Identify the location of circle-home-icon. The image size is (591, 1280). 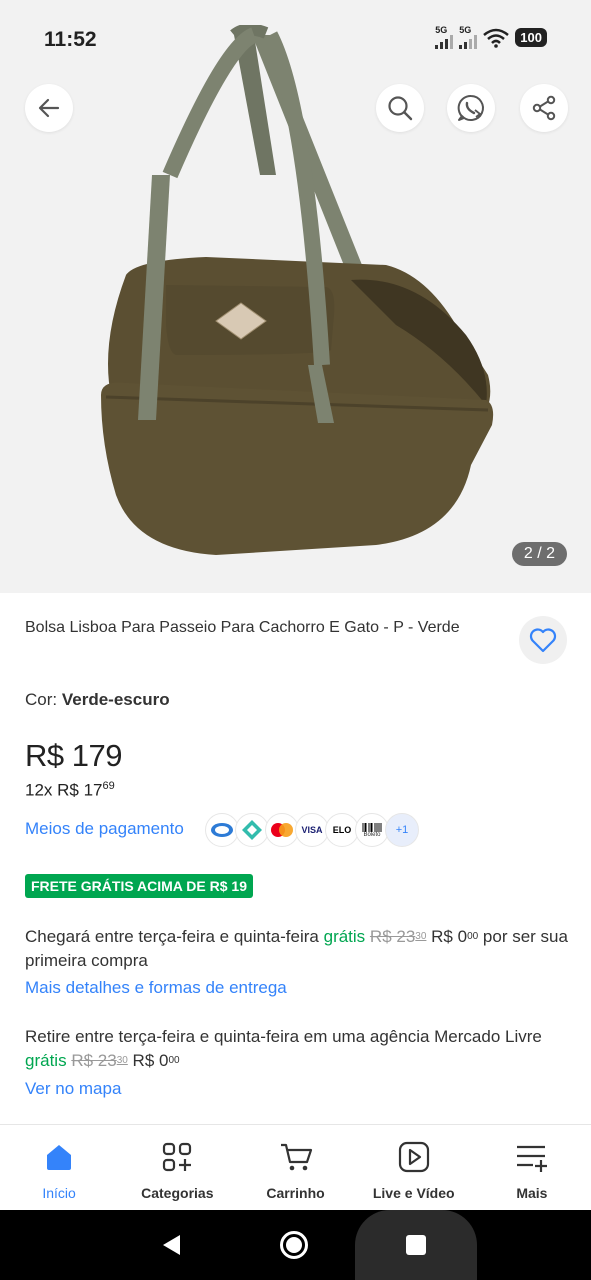
(294, 1245).